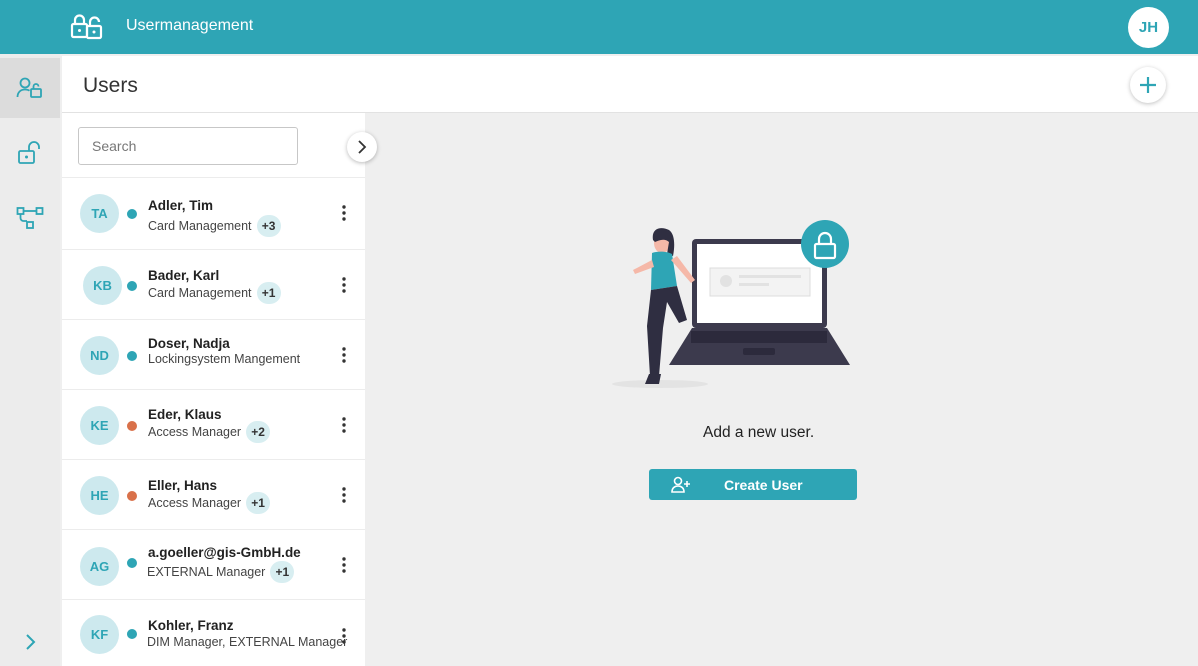 This screenshot has height=666, width=1198. Describe the element at coordinates (1148, 27) in the screenshot. I see `user-avatar: JH` at that location.